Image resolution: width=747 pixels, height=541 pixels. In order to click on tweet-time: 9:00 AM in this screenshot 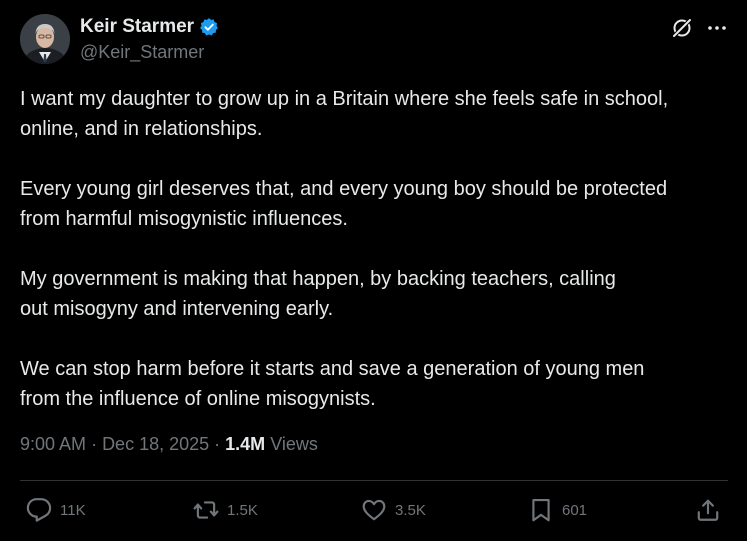, I will do `click(53, 444)`.